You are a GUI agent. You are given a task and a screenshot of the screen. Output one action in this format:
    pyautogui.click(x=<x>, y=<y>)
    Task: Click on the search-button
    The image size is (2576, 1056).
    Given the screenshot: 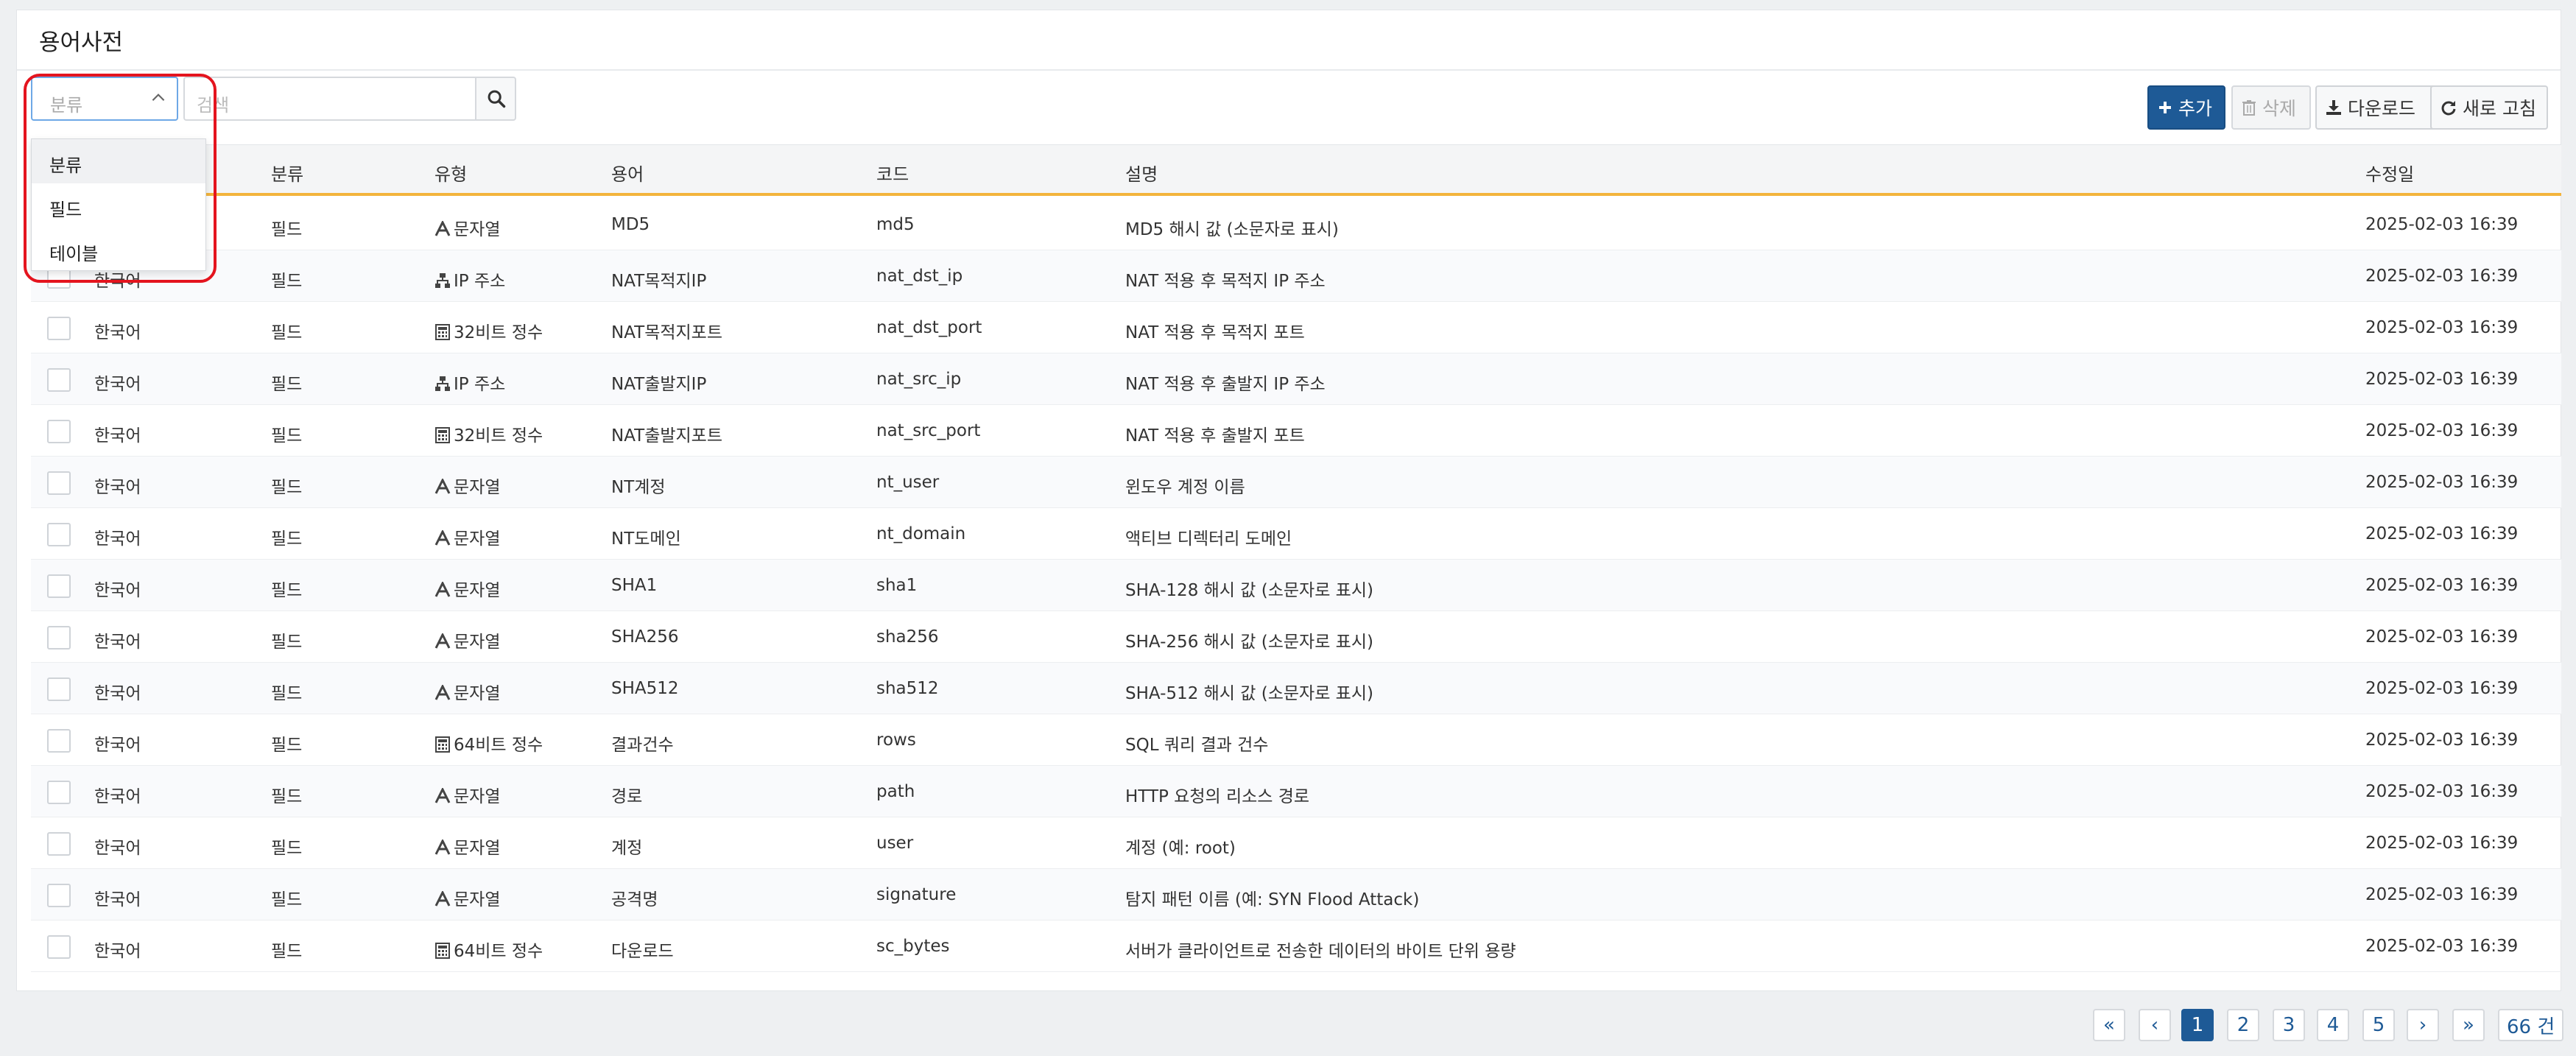 What is the action you would take?
    pyautogui.click(x=495, y=99)
    